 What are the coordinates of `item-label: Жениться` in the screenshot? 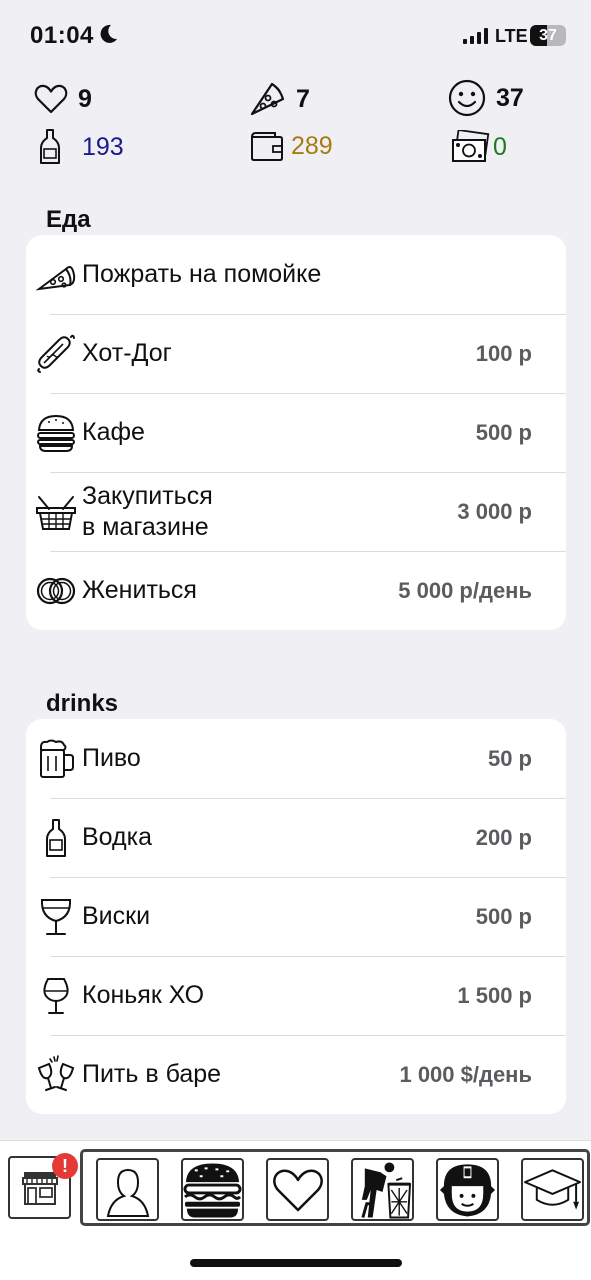 It's located at (139, 590).